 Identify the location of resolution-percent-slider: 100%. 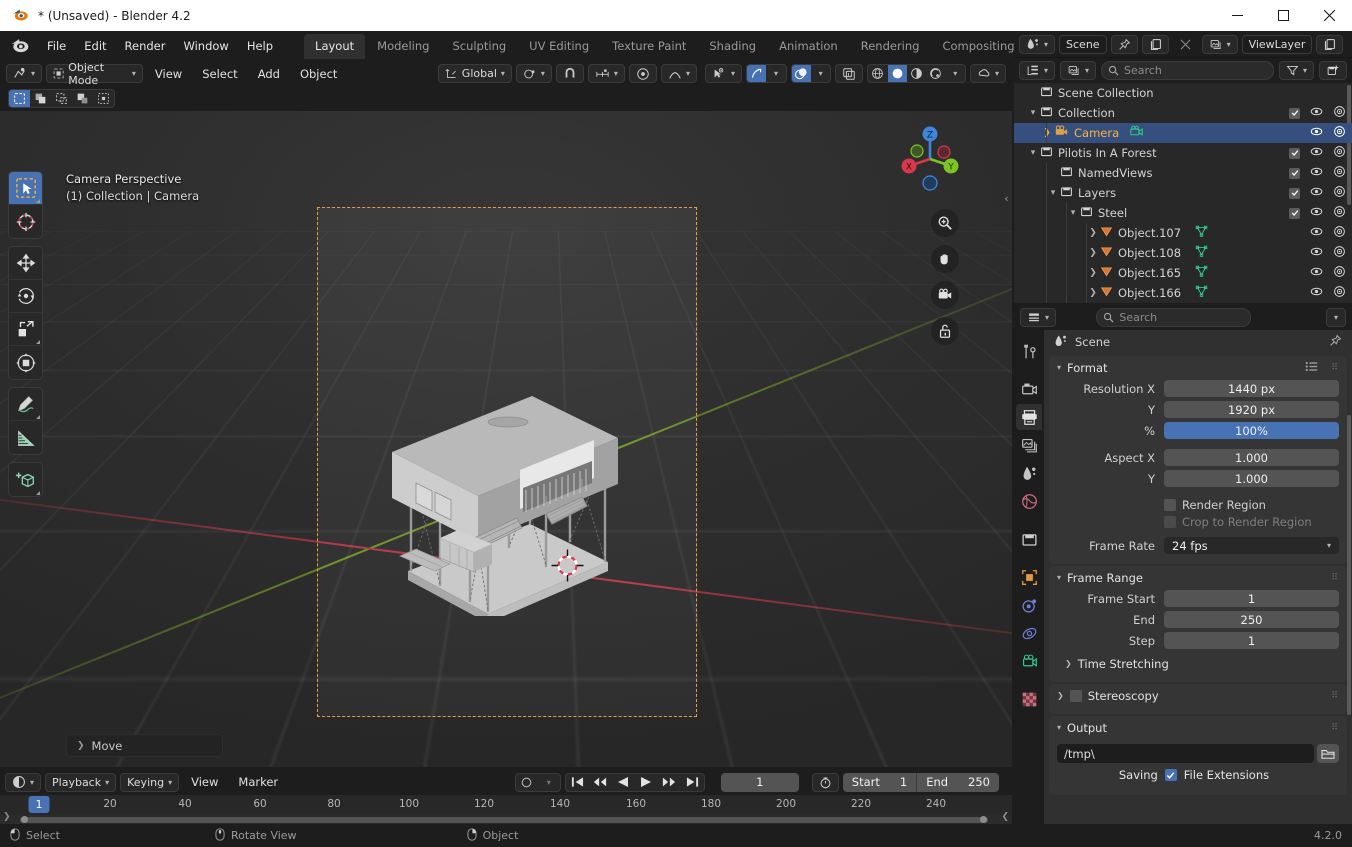
(1251, 430).